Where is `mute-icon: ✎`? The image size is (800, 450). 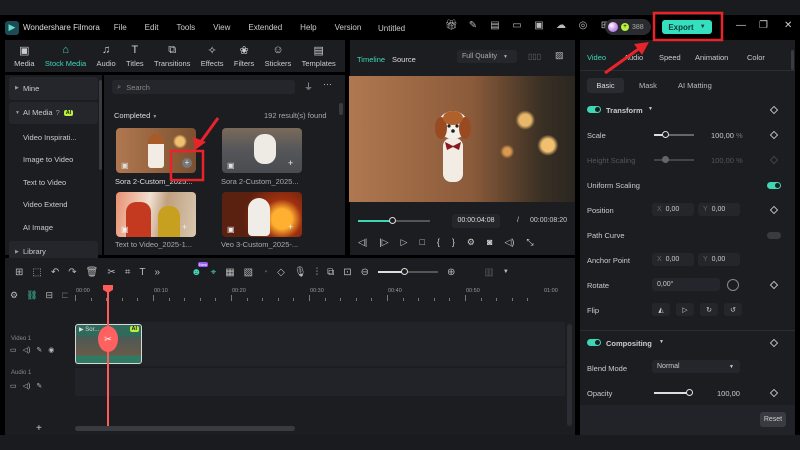 mute-icon: ✎ is located at coordinates (39, 350).